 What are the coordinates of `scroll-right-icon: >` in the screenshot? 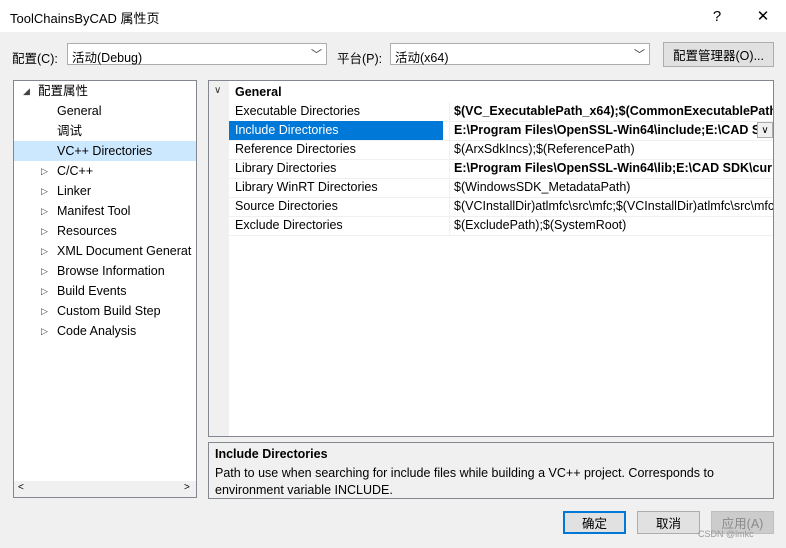 It's located at (187, 487).